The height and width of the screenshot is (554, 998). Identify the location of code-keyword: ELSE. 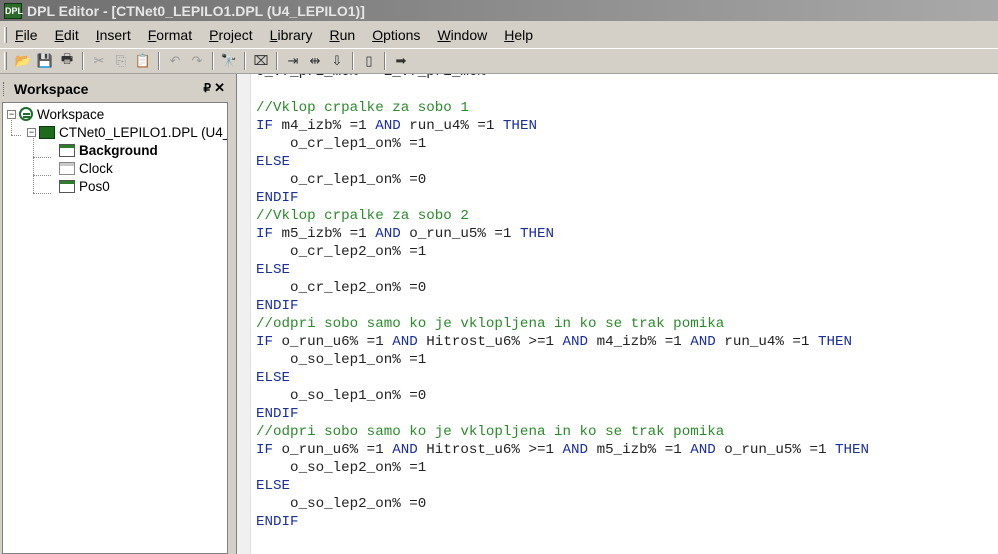
(273, 378).